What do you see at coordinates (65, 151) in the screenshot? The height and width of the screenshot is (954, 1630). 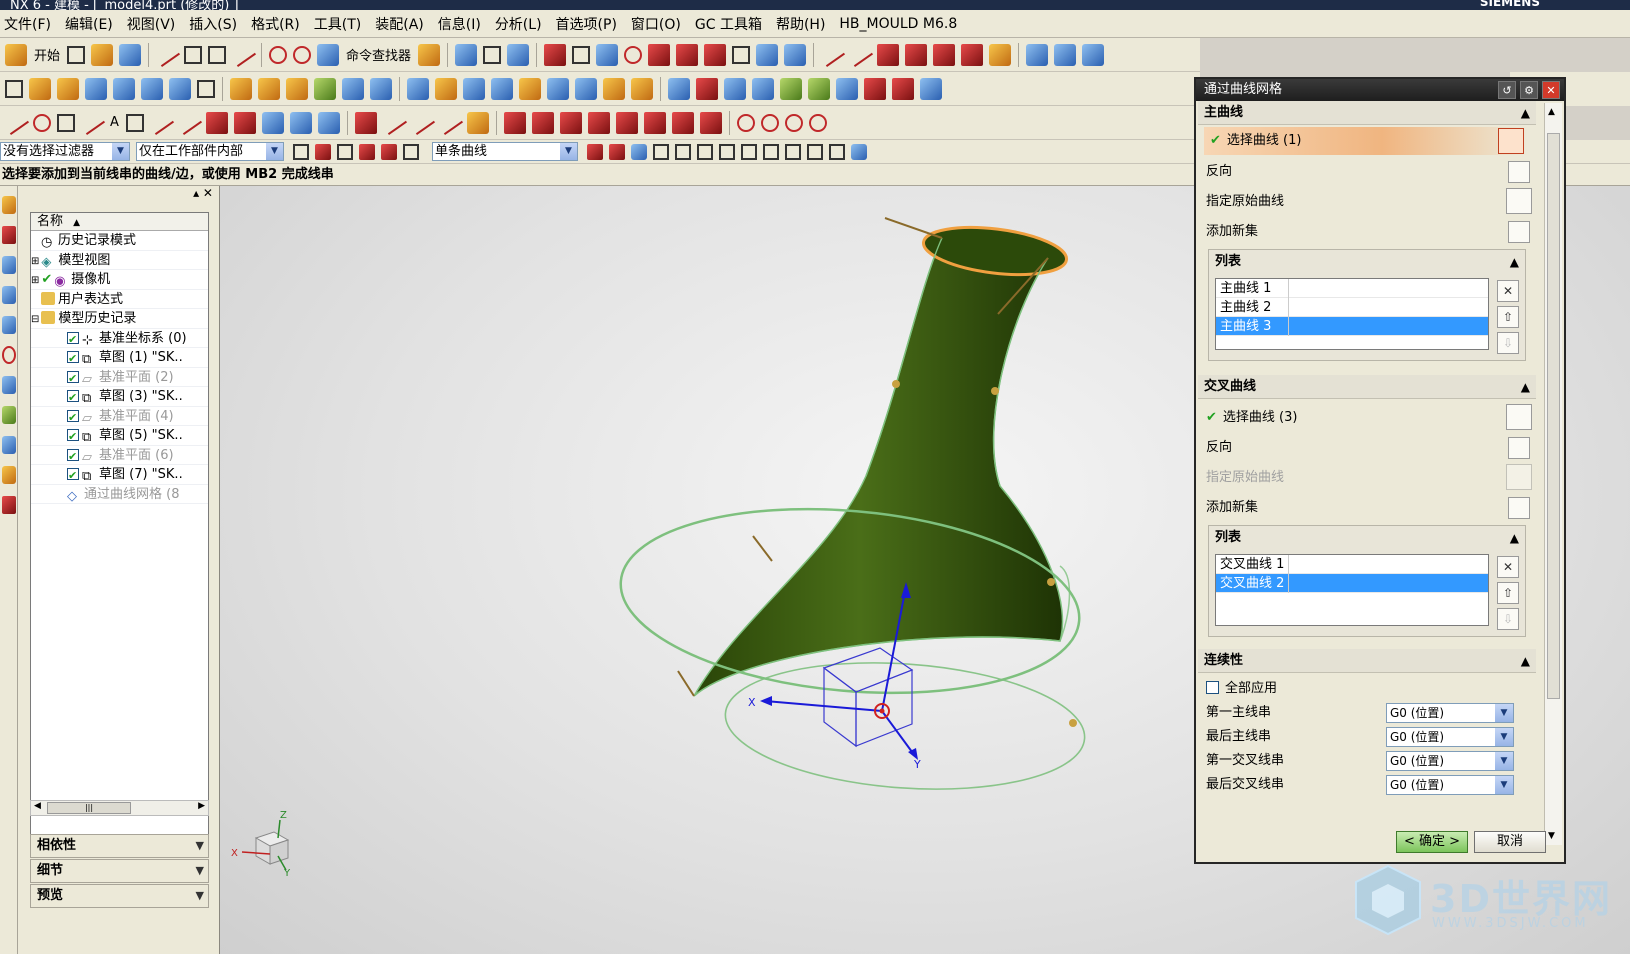 I see `selection-filter-select: 没有选择过滤器 ▼` at bounding box center [65, 151].